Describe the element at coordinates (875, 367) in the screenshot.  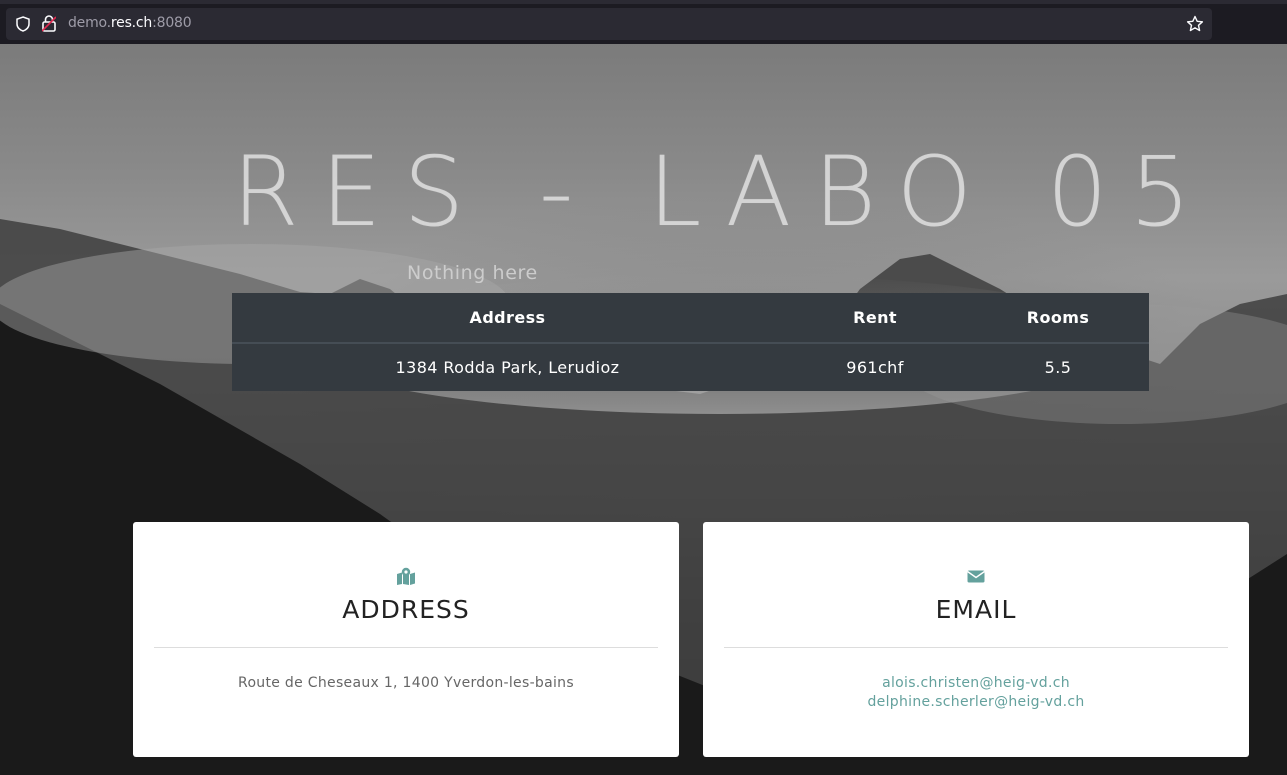
I see `cell-rent: 961chf` at that location.